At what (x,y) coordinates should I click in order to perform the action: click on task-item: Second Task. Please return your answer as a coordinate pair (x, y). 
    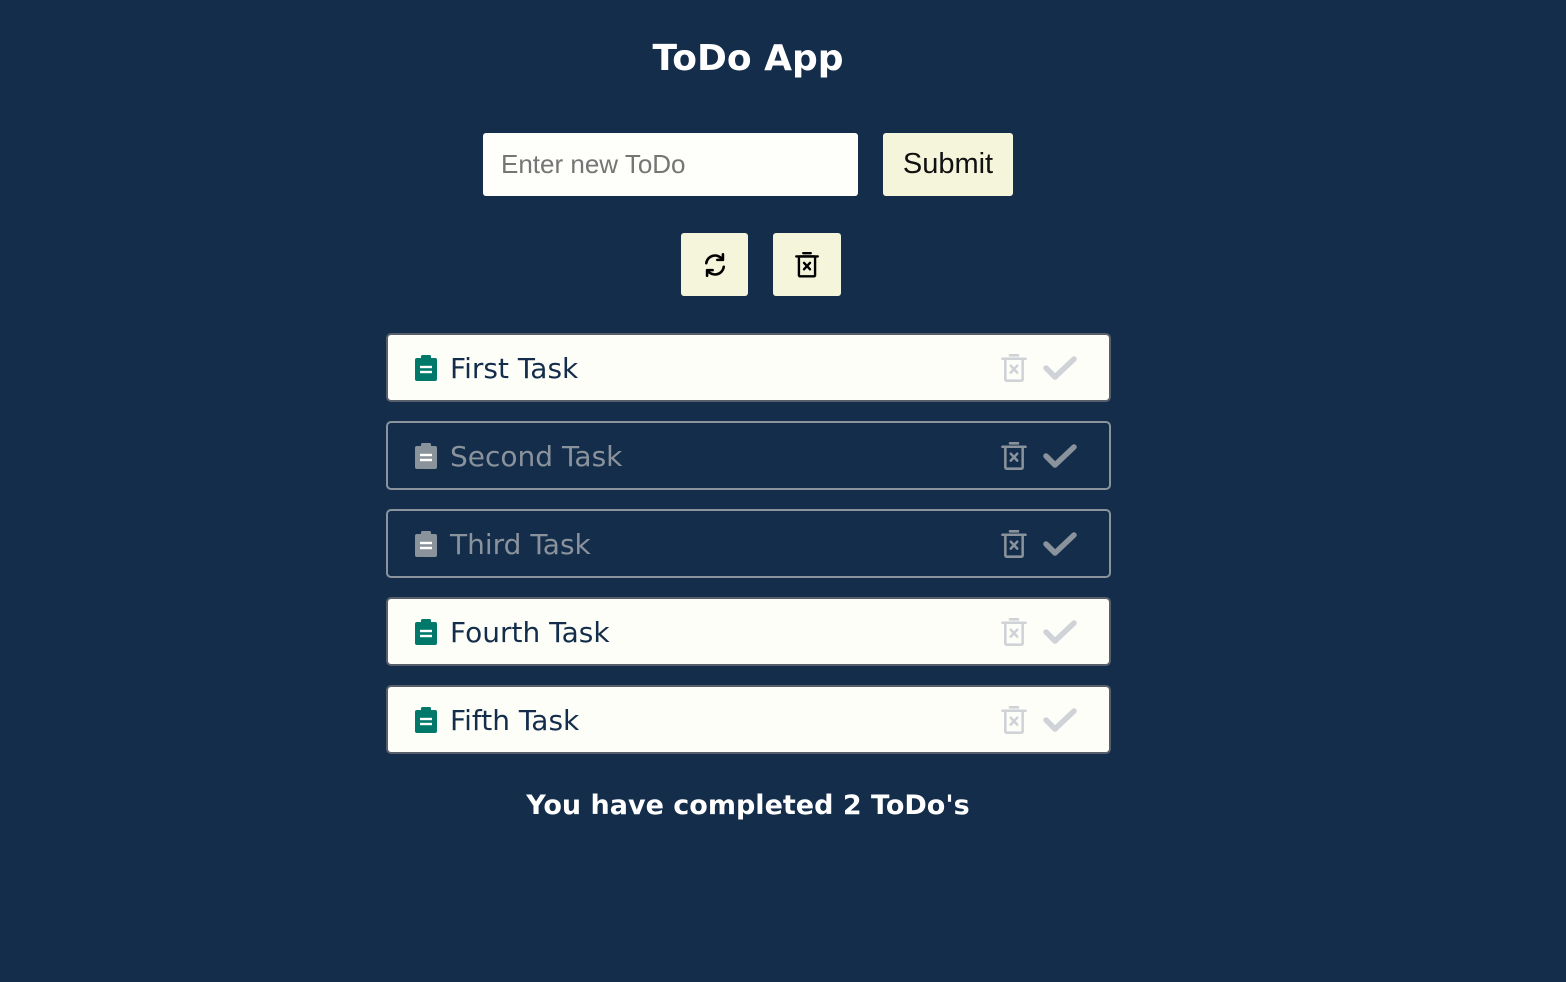
    Looking at the image, I should click on (748, 455).